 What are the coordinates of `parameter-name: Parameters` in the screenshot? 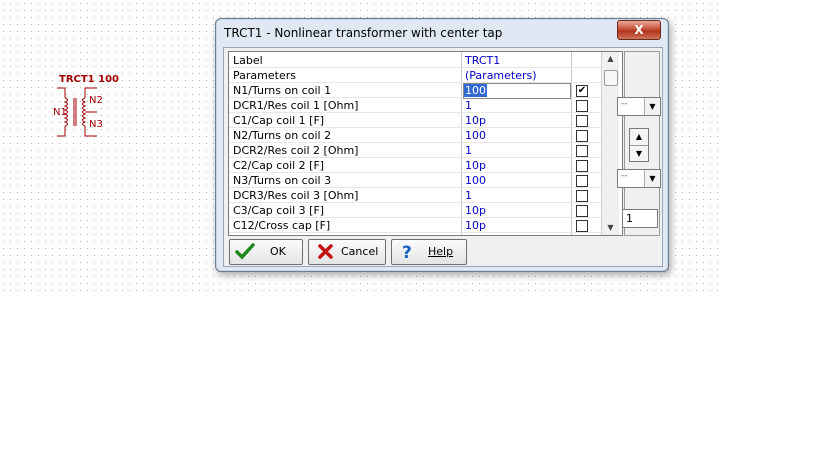 It's located at (264, 75).